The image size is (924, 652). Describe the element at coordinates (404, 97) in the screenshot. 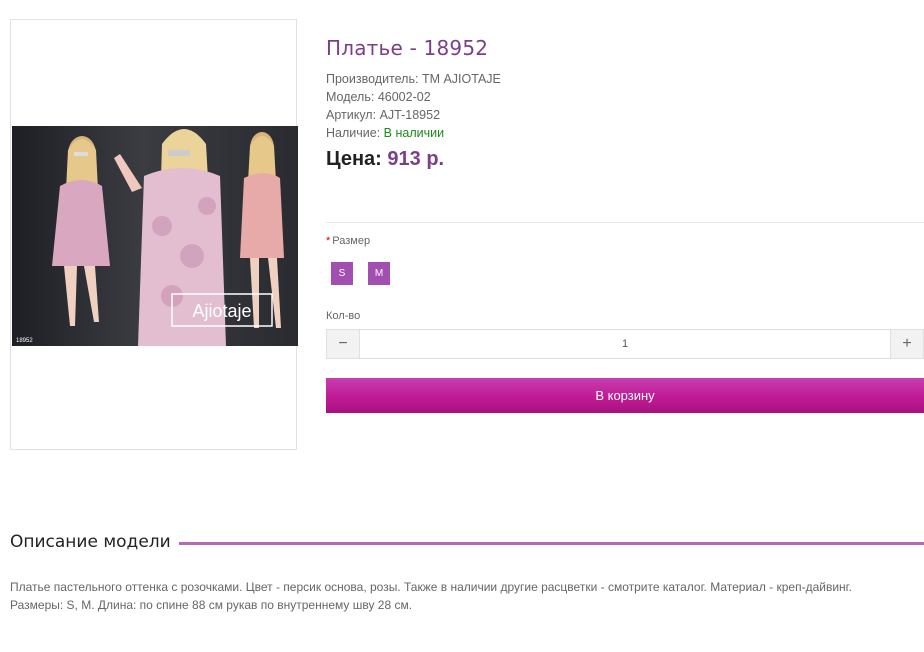

I see `model-value: 46002-02` at that location.